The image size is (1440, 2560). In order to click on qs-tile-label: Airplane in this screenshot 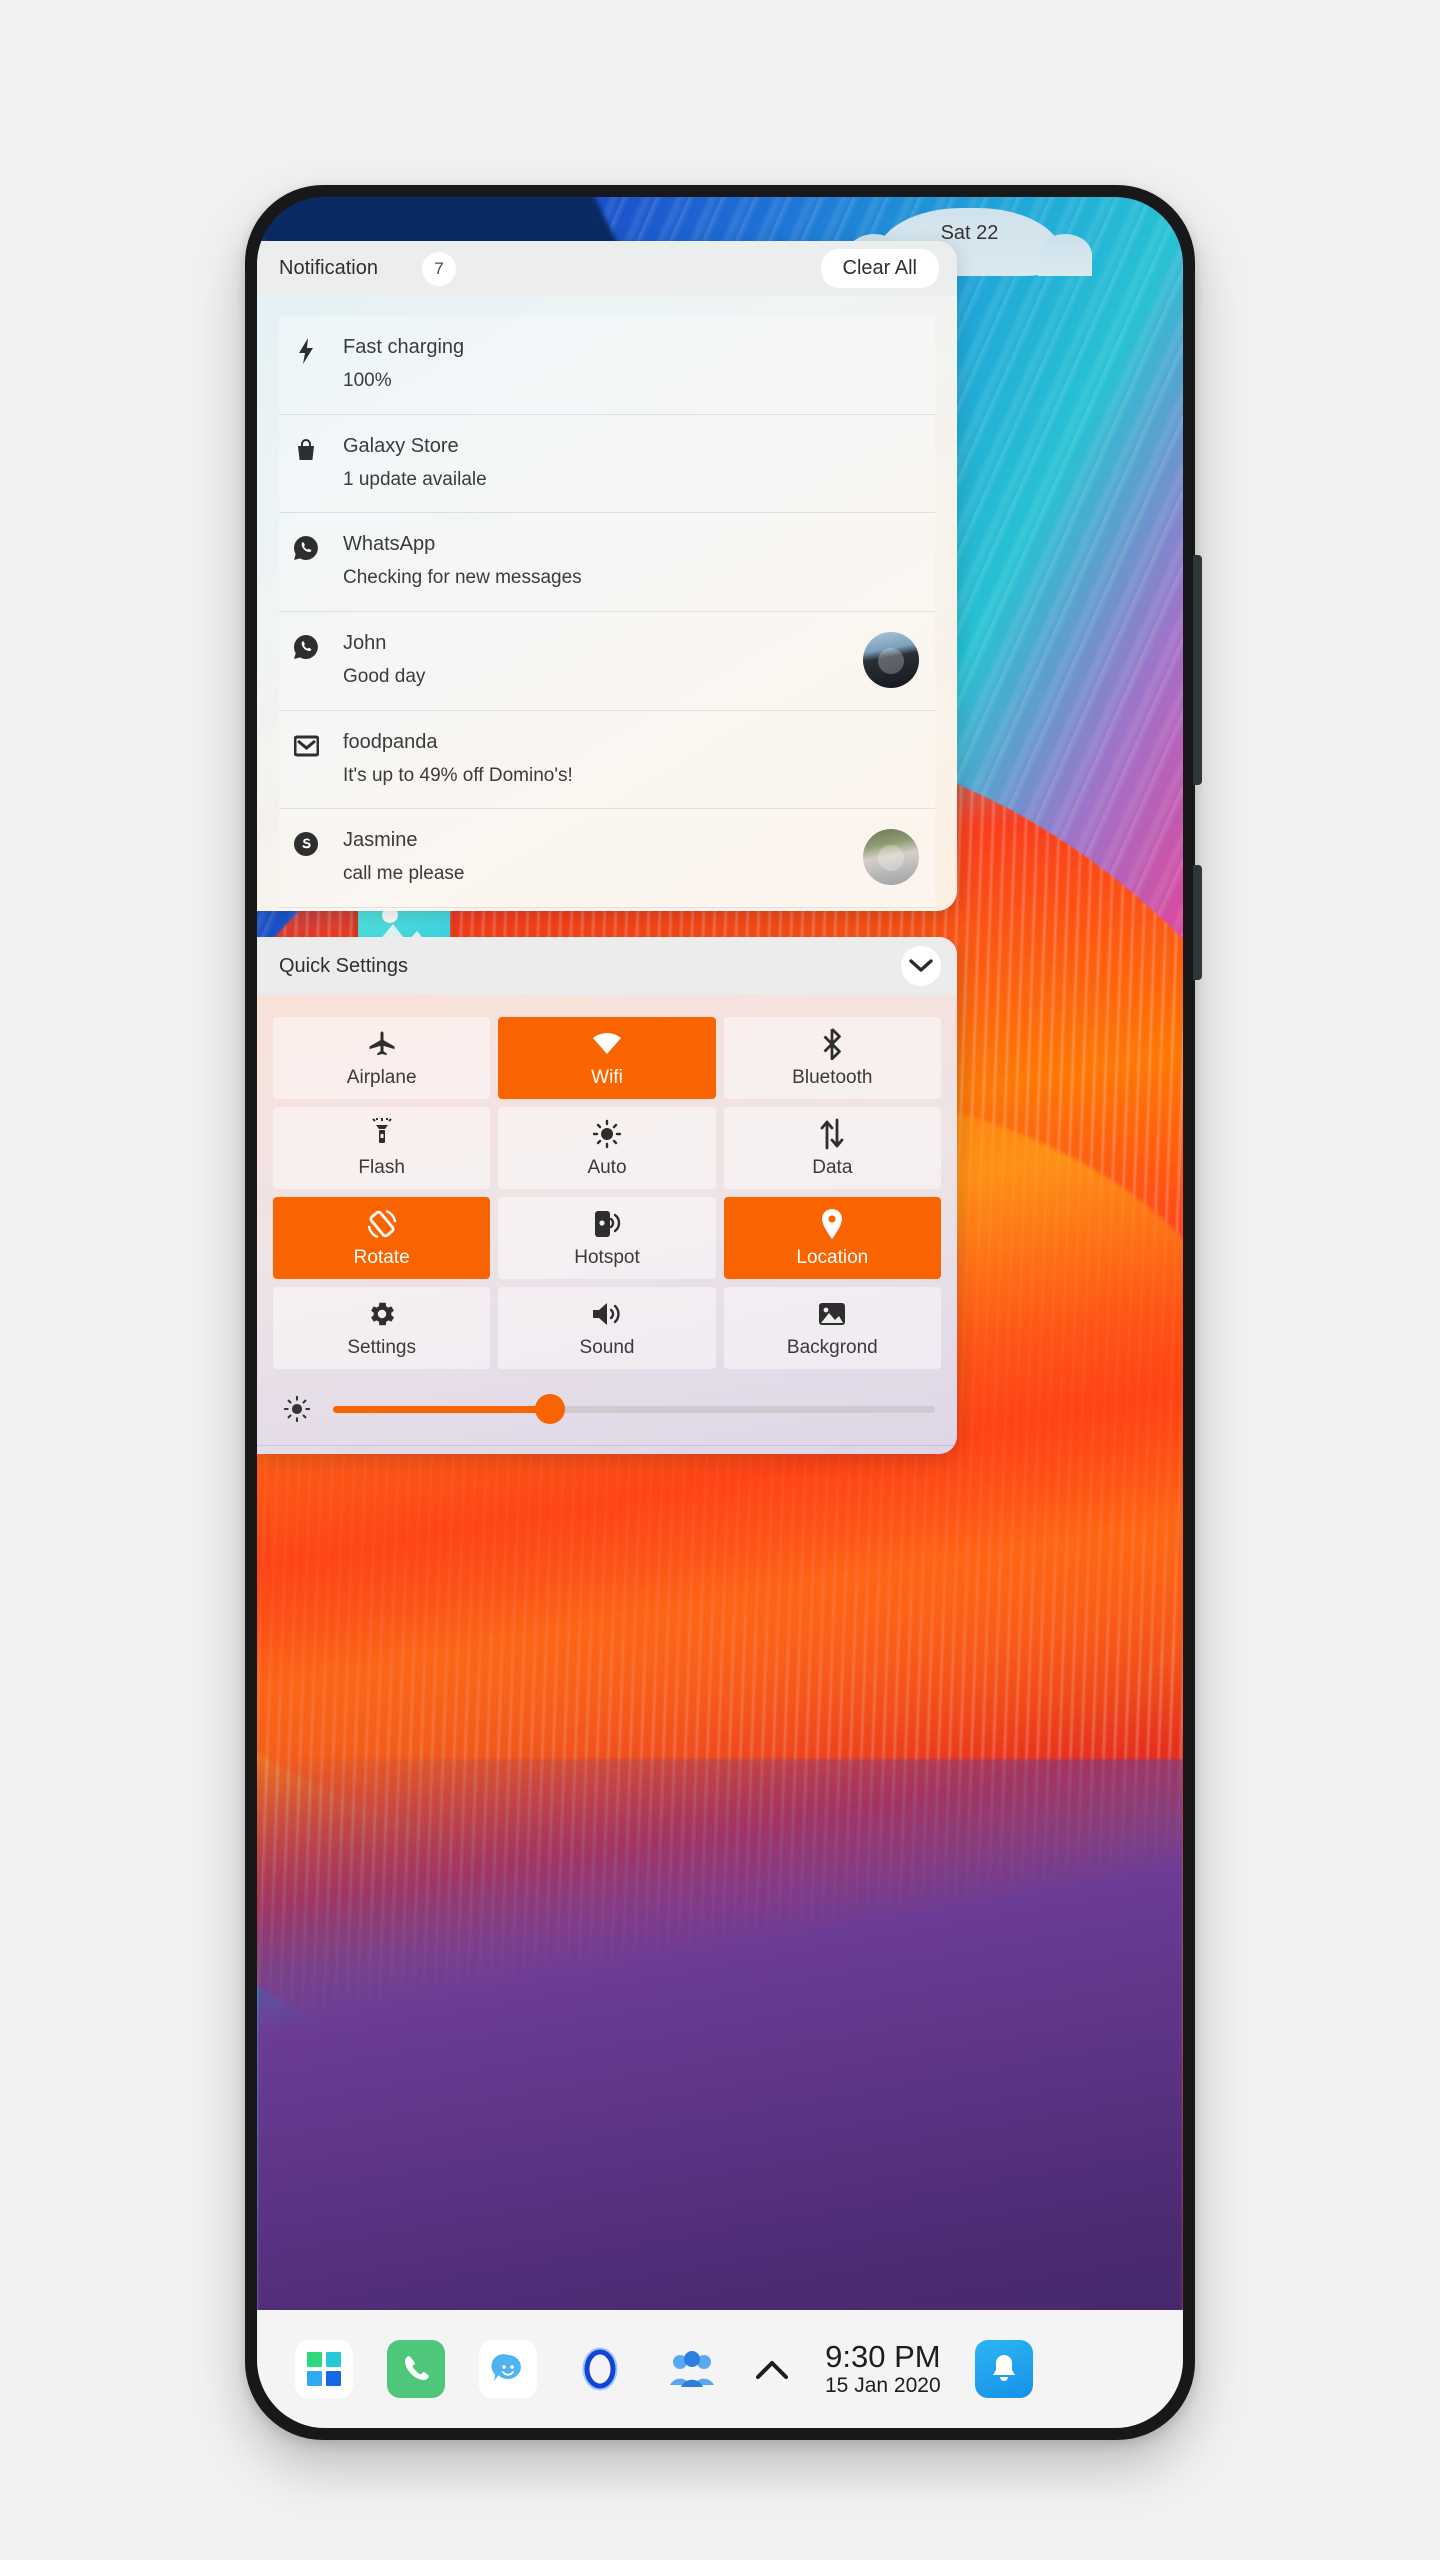, I will do `click(381, 1077)`.